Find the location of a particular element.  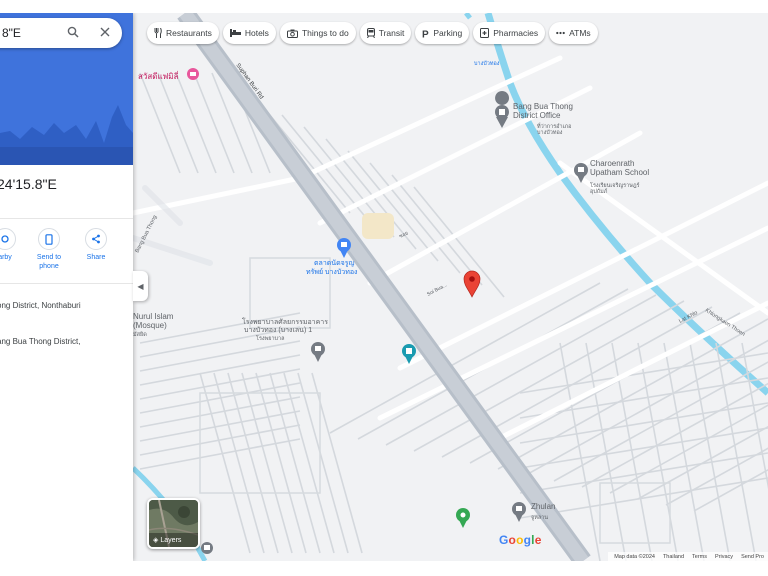

phone-icon is located at coordinates (49, 239).